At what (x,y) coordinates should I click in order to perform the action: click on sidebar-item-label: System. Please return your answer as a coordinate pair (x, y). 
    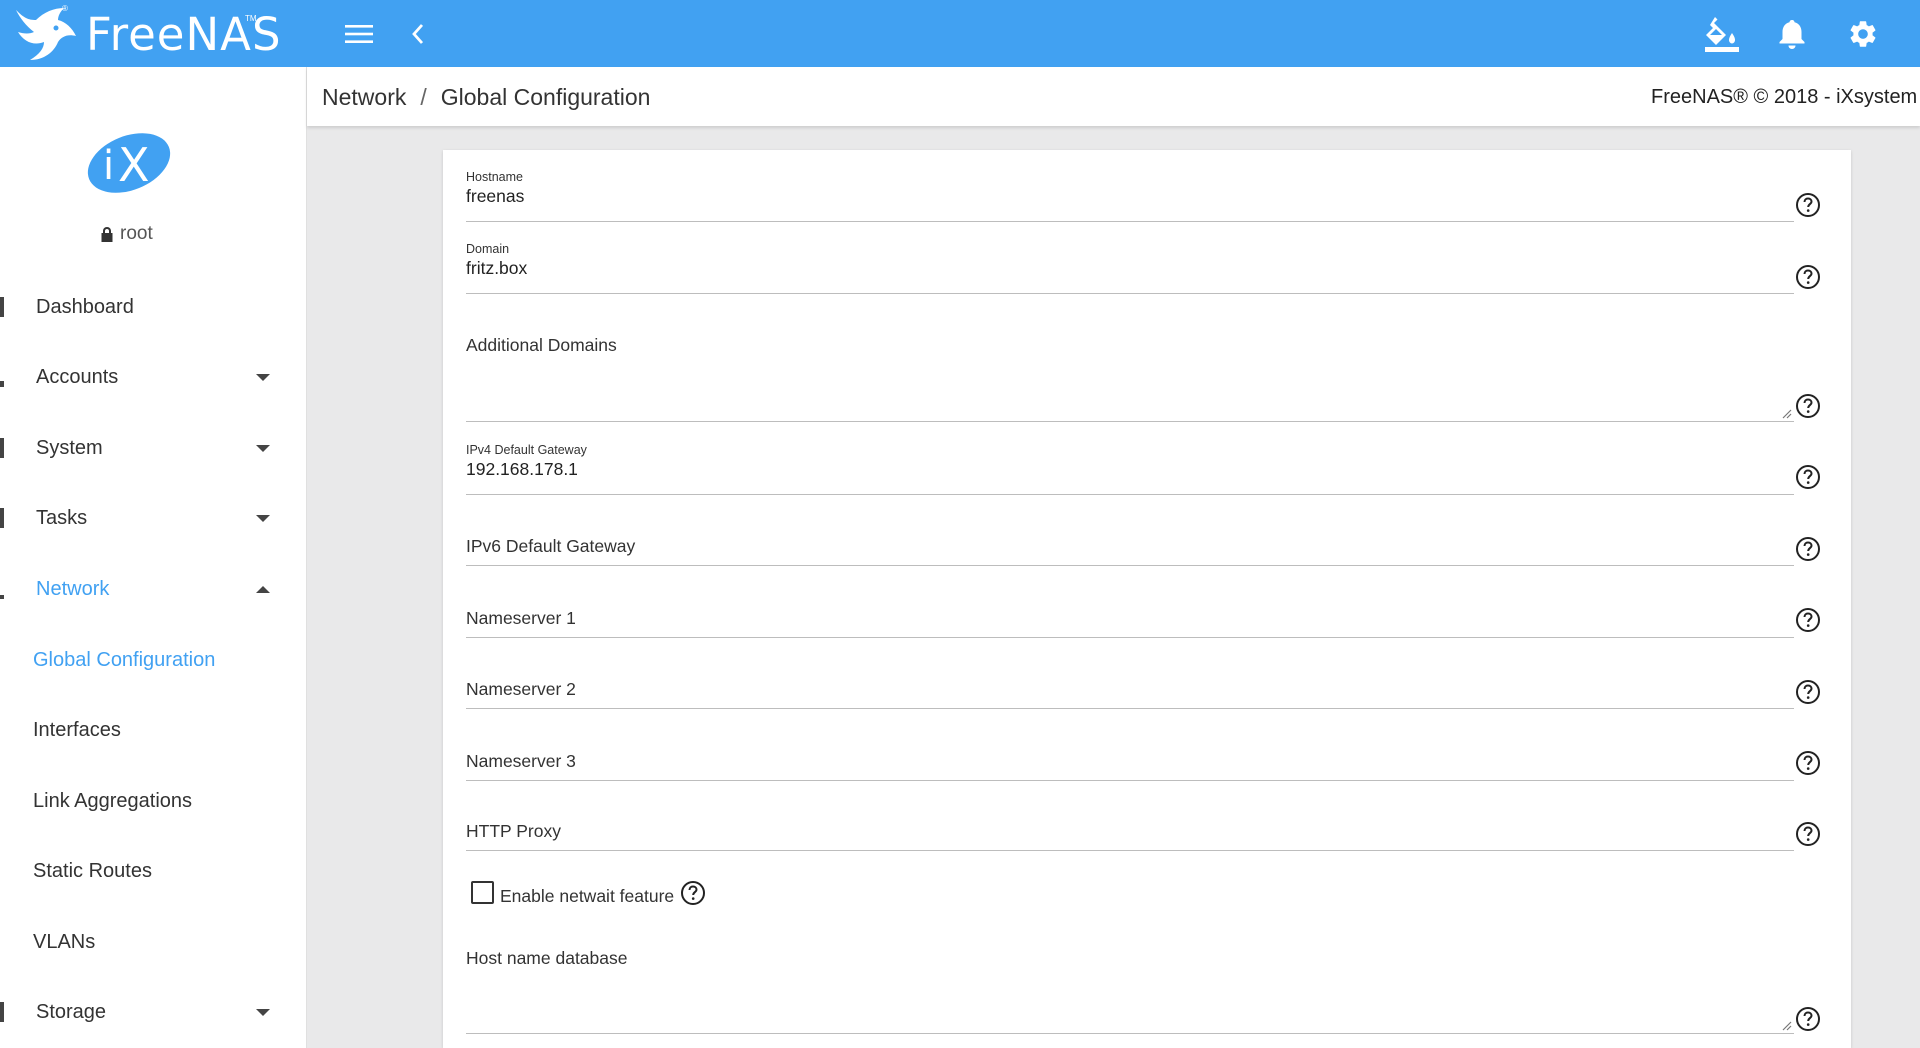
    Looking at the image, I should click on (69, 447).